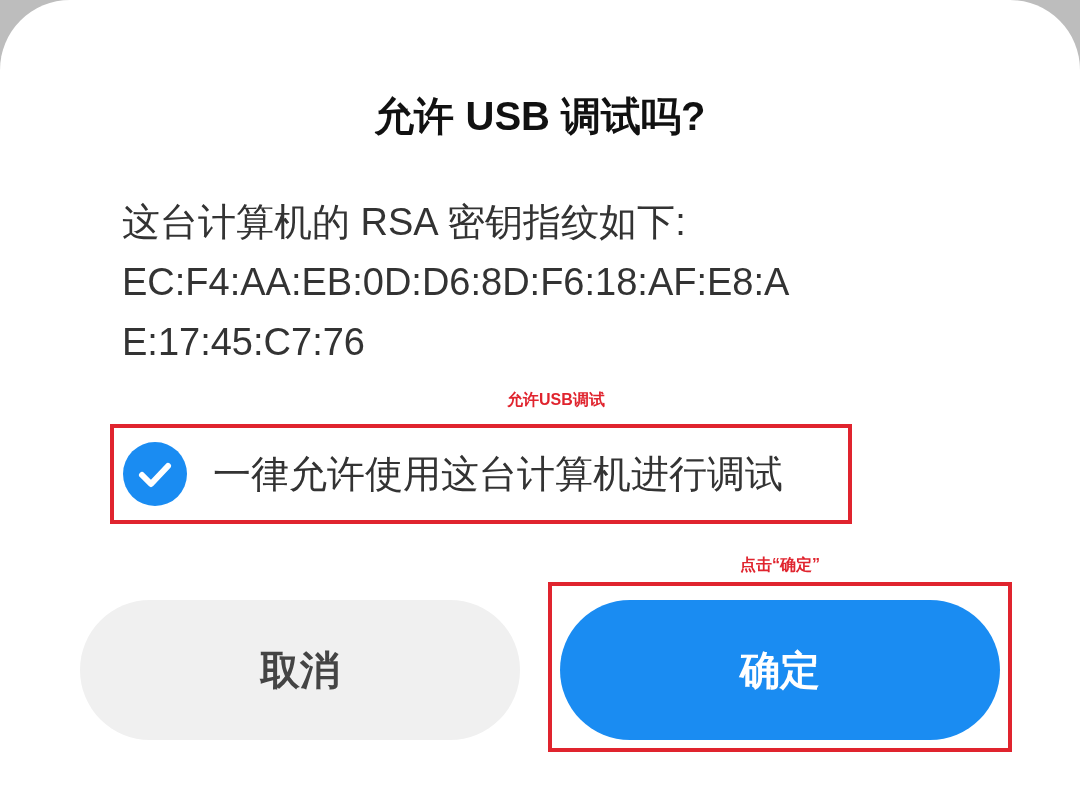 The image size is (1080, 788). Describe the element at coordinates (556, 400) in the screenshot. I see `annotation-label: 允许USB调试` at that location.